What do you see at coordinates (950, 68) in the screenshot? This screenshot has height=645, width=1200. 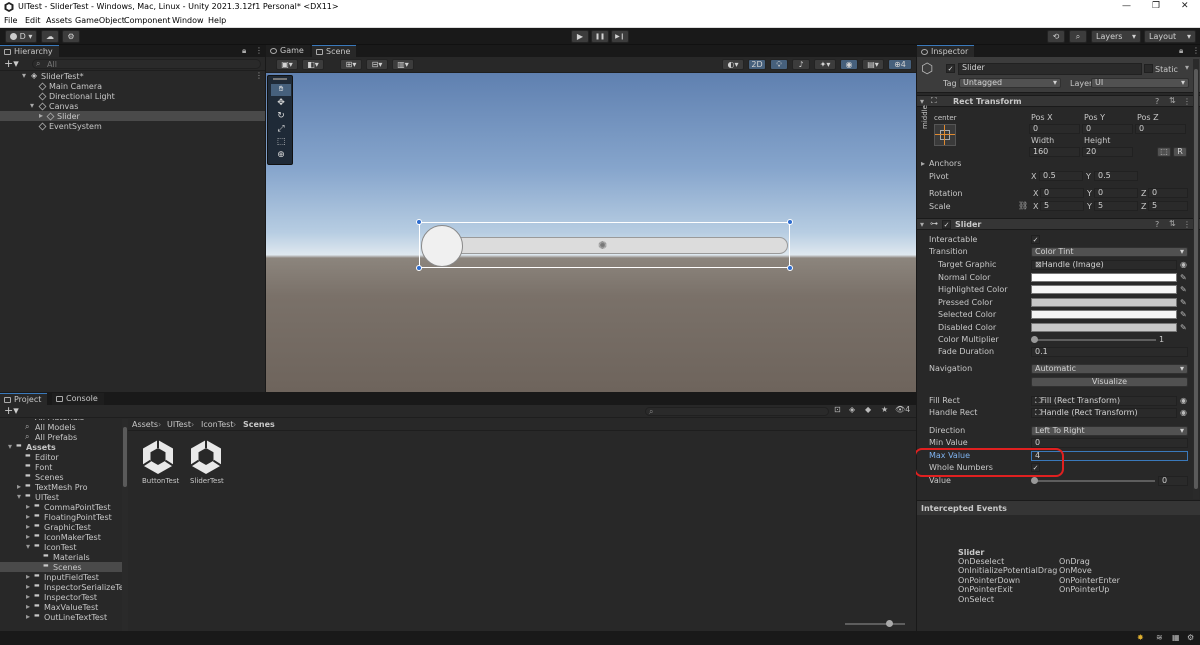 I see `active-checkbox: ✓` at bounding box center [950, 68].